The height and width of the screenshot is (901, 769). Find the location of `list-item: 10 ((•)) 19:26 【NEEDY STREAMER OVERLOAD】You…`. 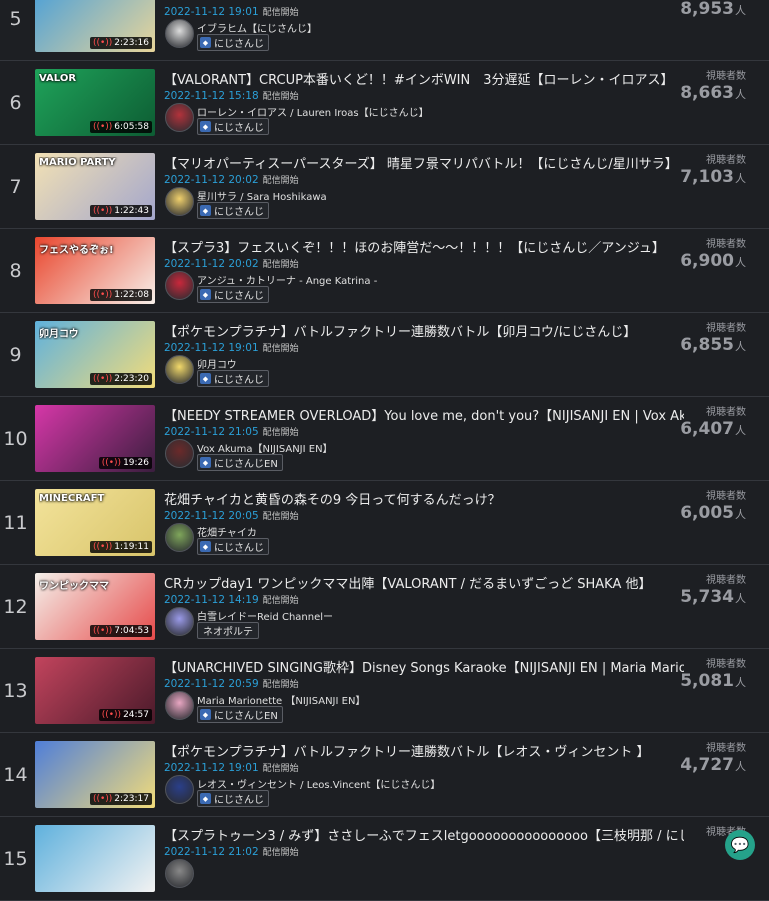

list-item: 10 ((•)) 19:26 【NEEDY STREAMER OVERLOAD】You… is located at coordinates (384, 439).